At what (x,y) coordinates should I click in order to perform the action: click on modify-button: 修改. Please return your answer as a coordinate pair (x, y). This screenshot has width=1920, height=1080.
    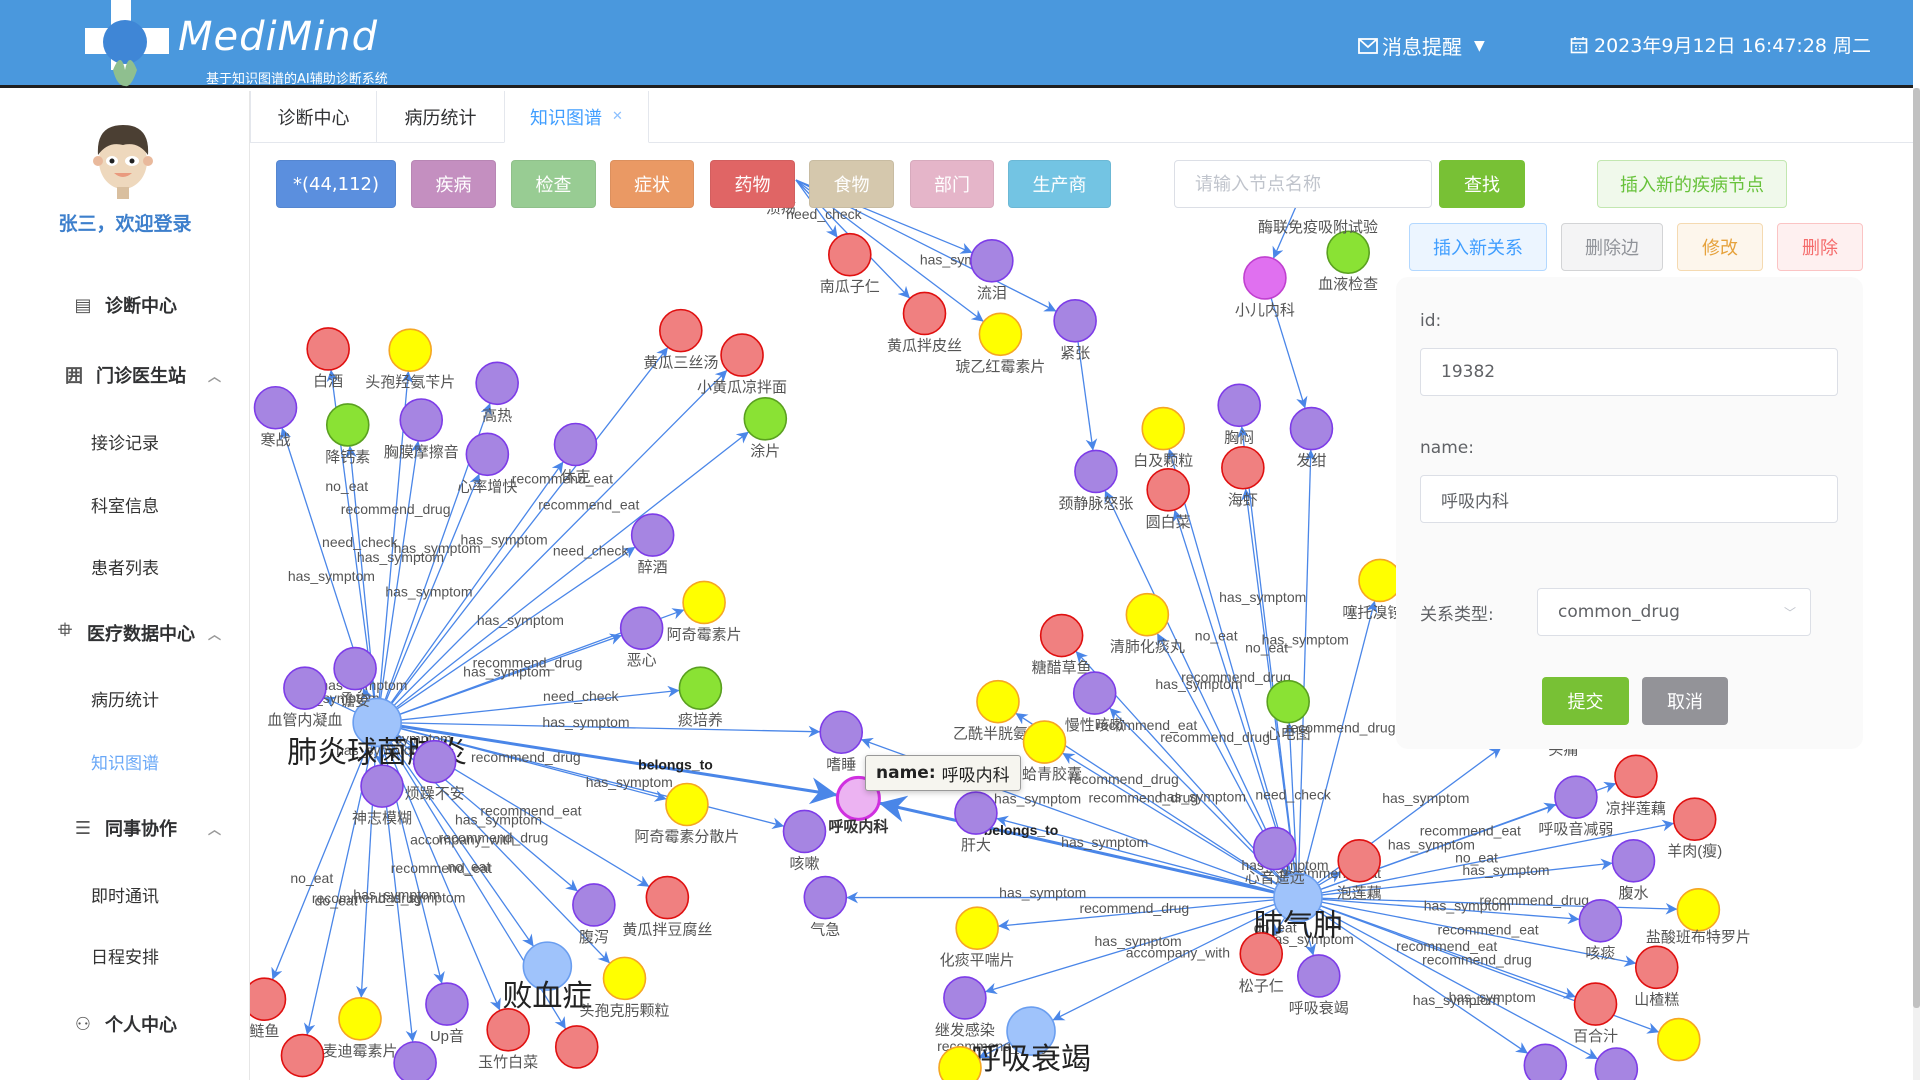
    Looking at the image, I should click on (1720, 247).